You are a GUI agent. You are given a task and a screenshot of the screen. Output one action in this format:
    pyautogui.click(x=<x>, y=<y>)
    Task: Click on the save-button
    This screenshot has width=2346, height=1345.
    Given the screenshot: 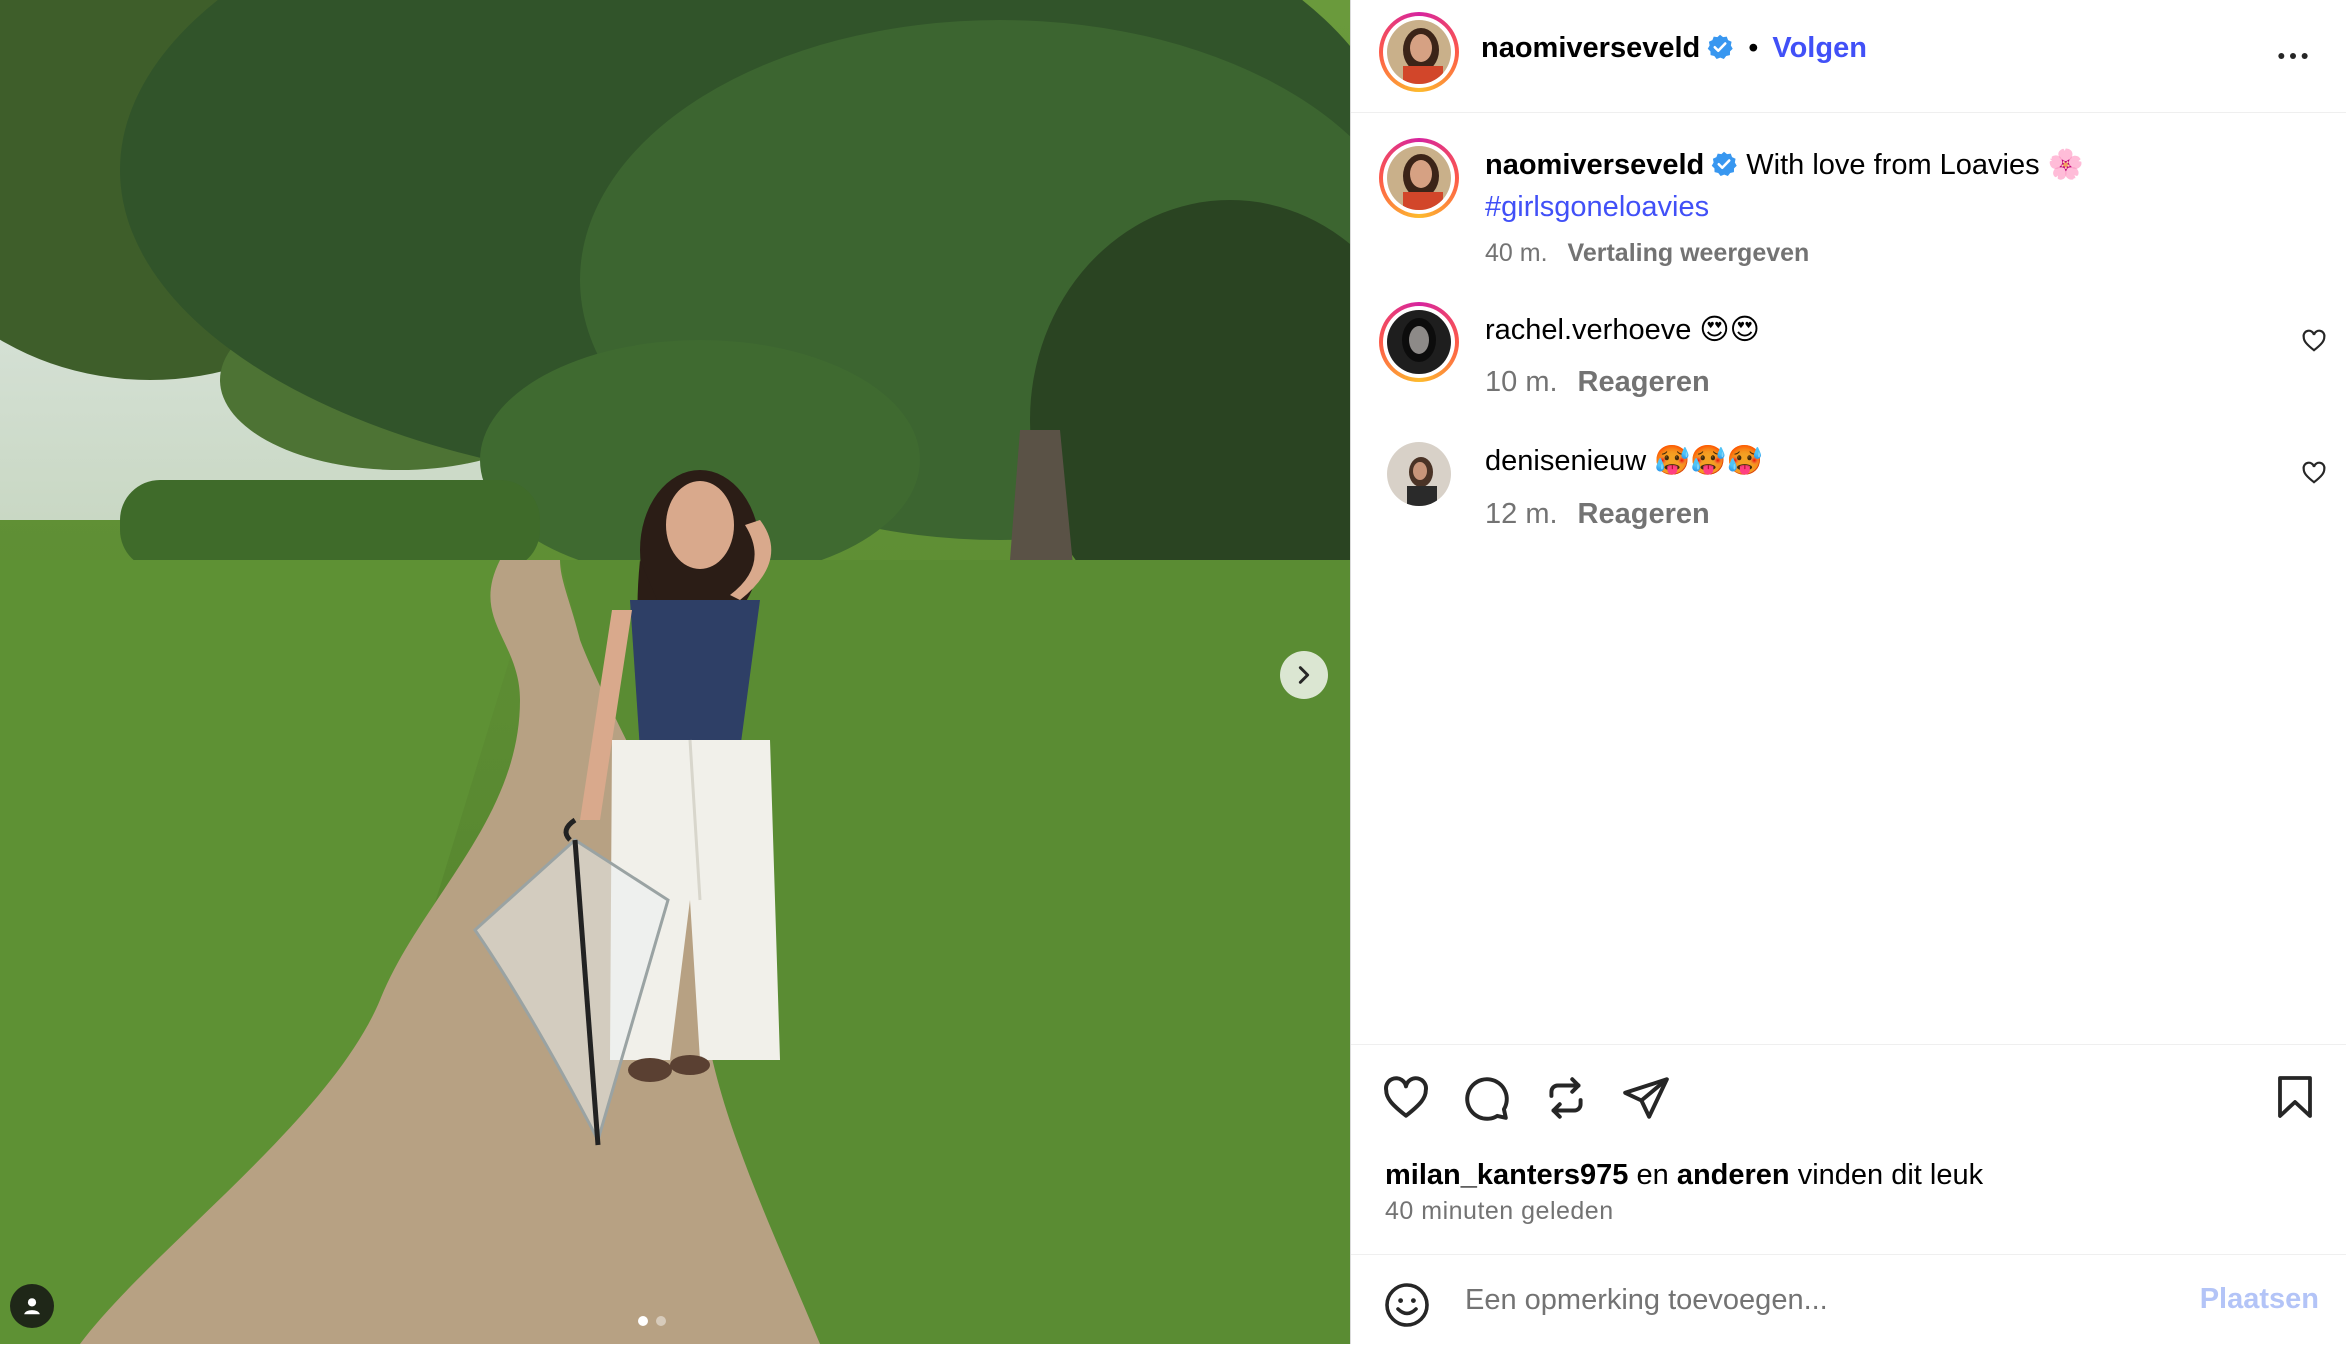 What is the action you would take?
    pyautogui.click(x=2295, y=1099)
    